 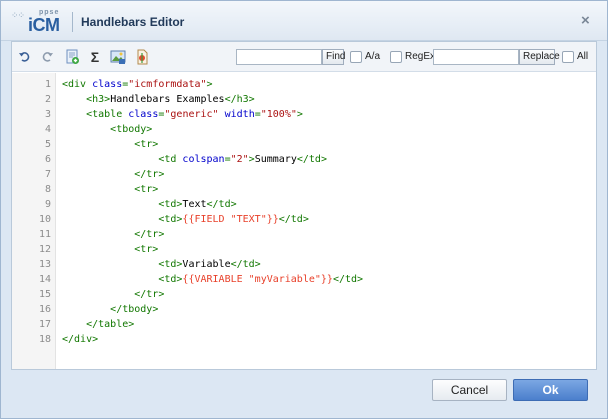 I want to click on find-input, so click(x=279, y=57).